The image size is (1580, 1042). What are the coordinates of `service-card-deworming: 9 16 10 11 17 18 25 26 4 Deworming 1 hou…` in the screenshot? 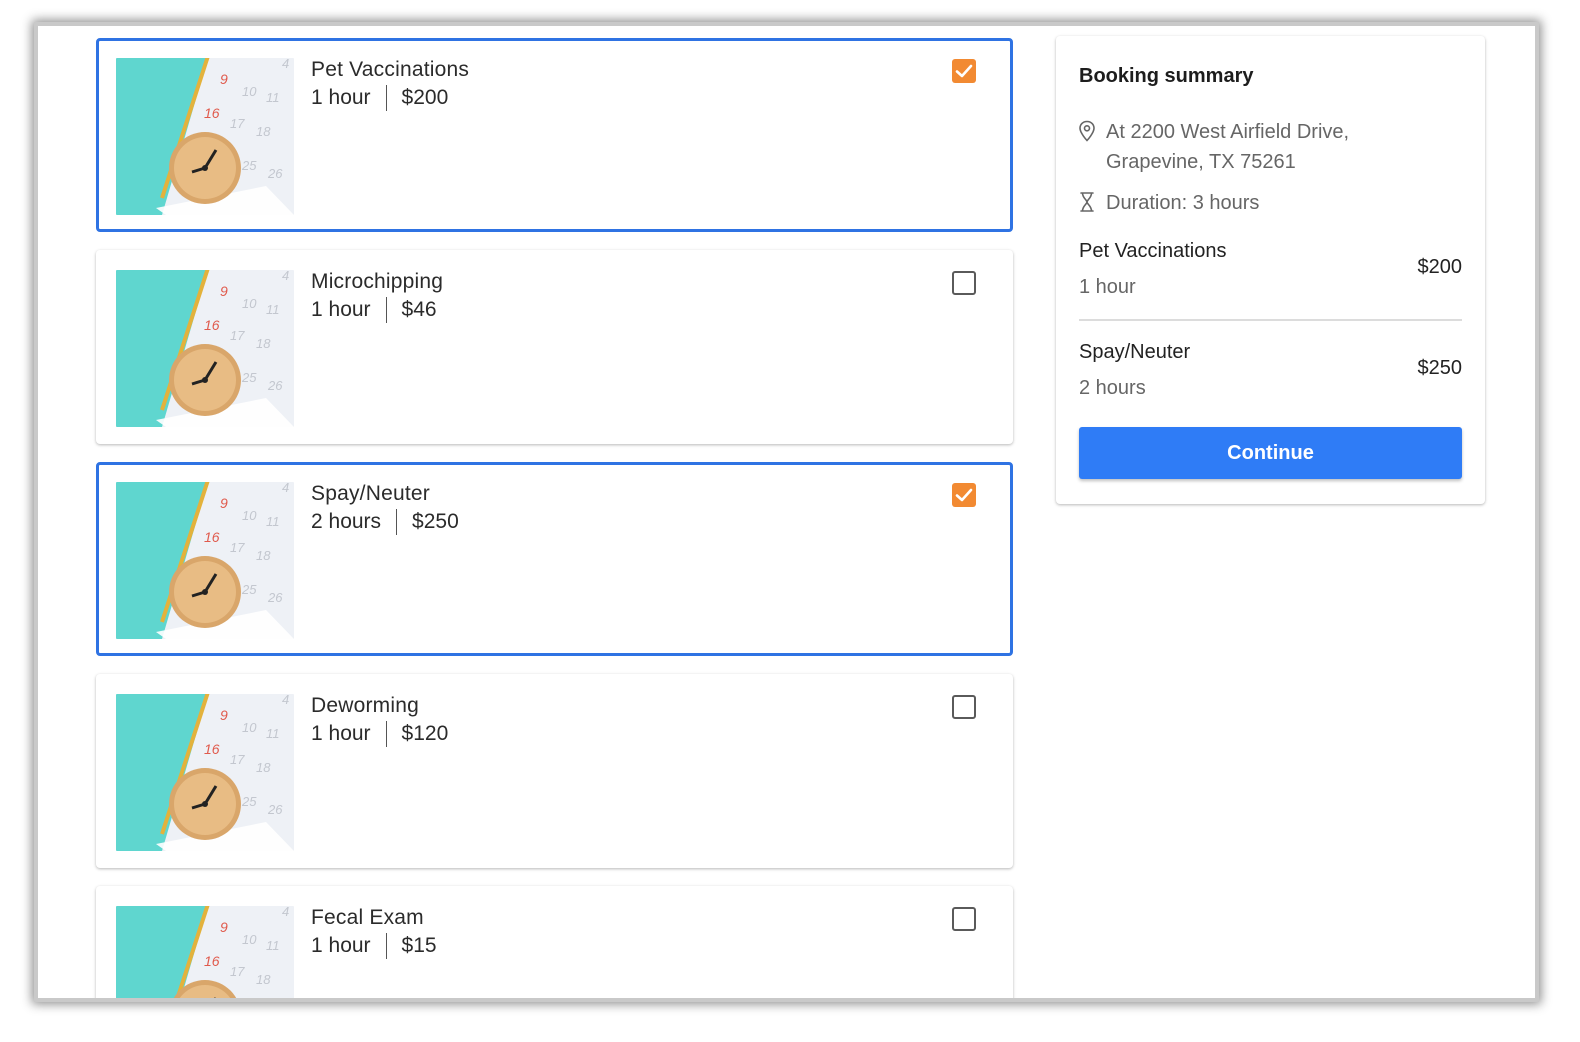 It's located at (554, 771).